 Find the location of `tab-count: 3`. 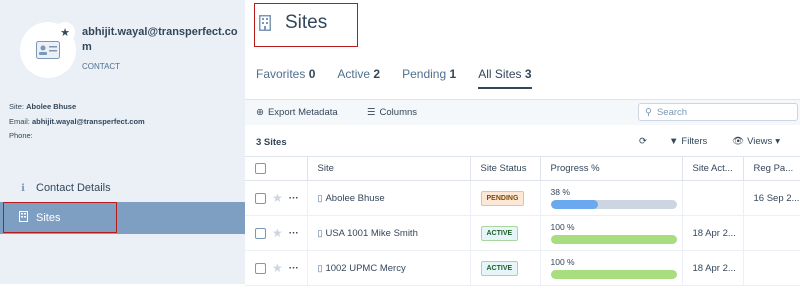

tab-count: 3 is located at coordinates (528, 74).